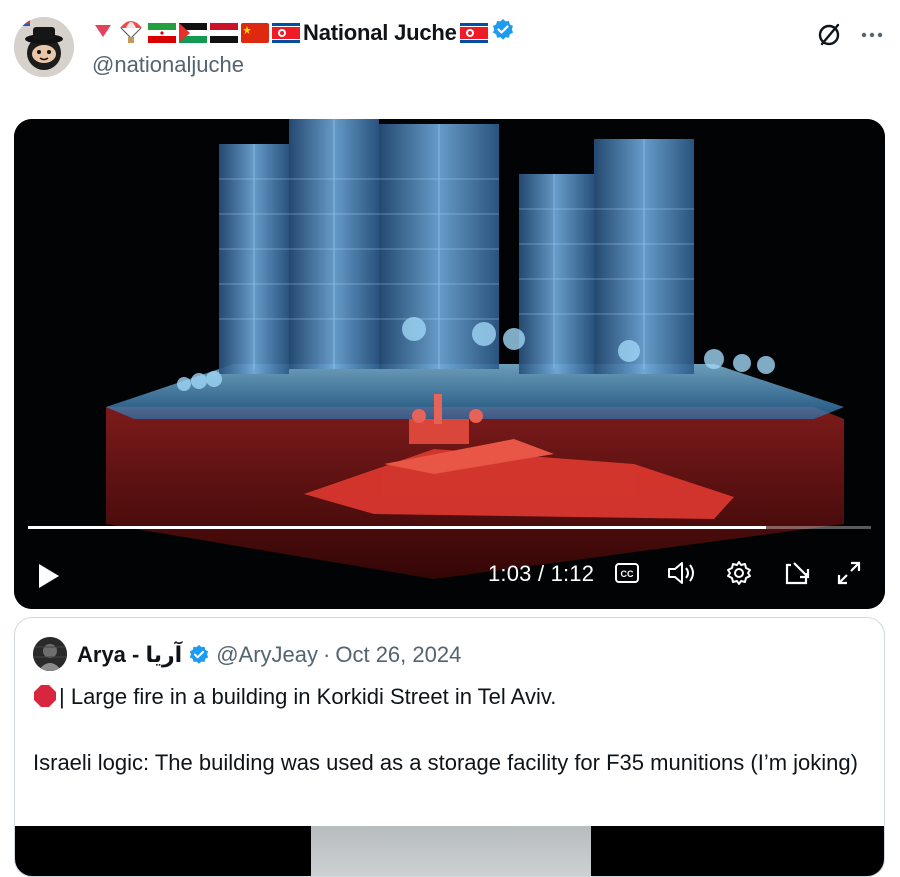  What do you see at coordinates (193, 33) in the screenshot?
I see `palestine-flag-icon` at bounding box center [193, 33].